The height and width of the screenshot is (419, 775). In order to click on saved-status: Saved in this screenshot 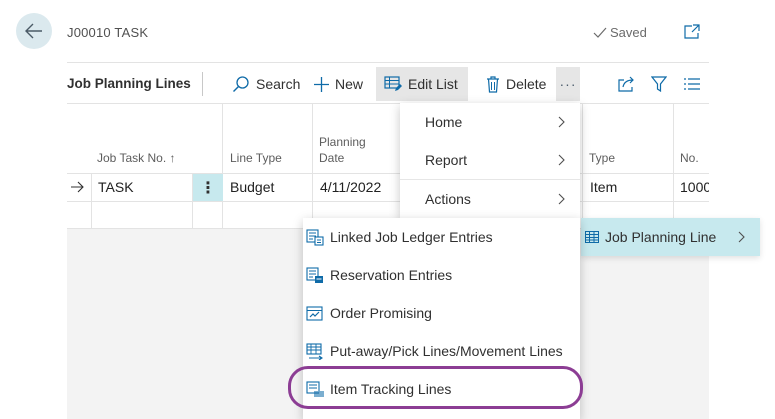, I will do `click(620, 32)`.